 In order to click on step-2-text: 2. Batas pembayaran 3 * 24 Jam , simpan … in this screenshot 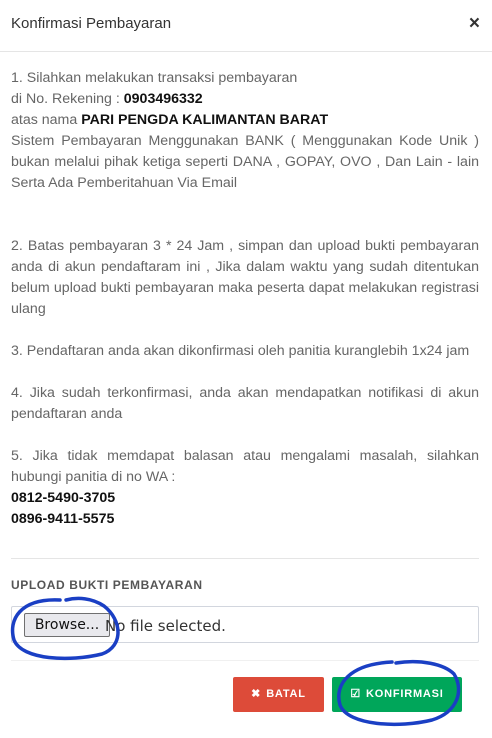, I will do `click(245, 277)`.